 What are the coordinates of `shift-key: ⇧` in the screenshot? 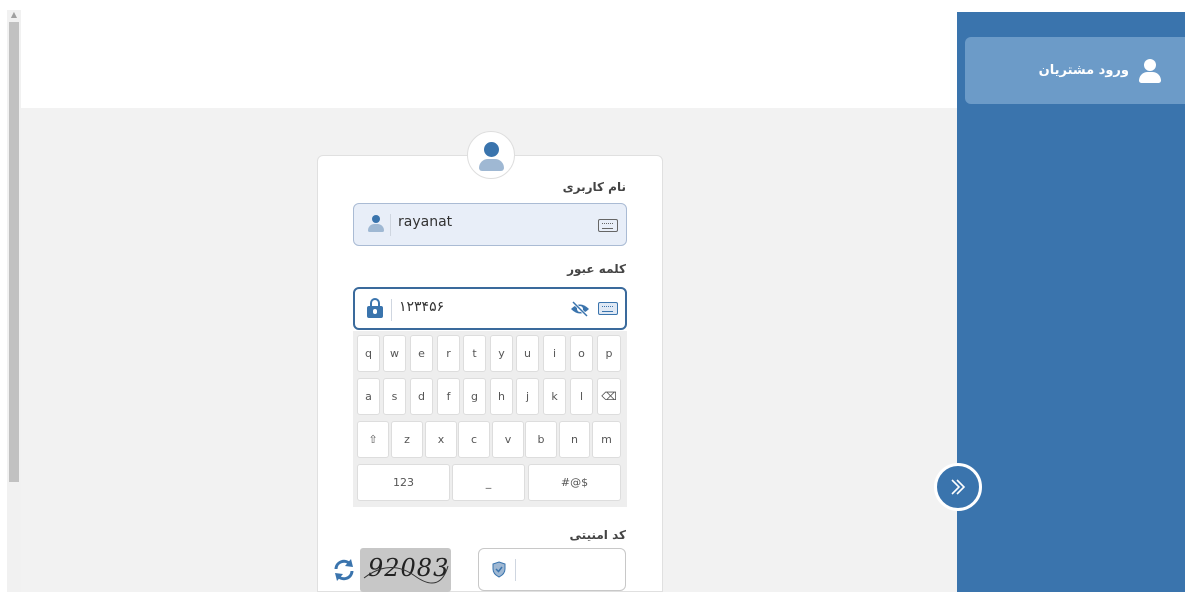 It's located at (373, 439).